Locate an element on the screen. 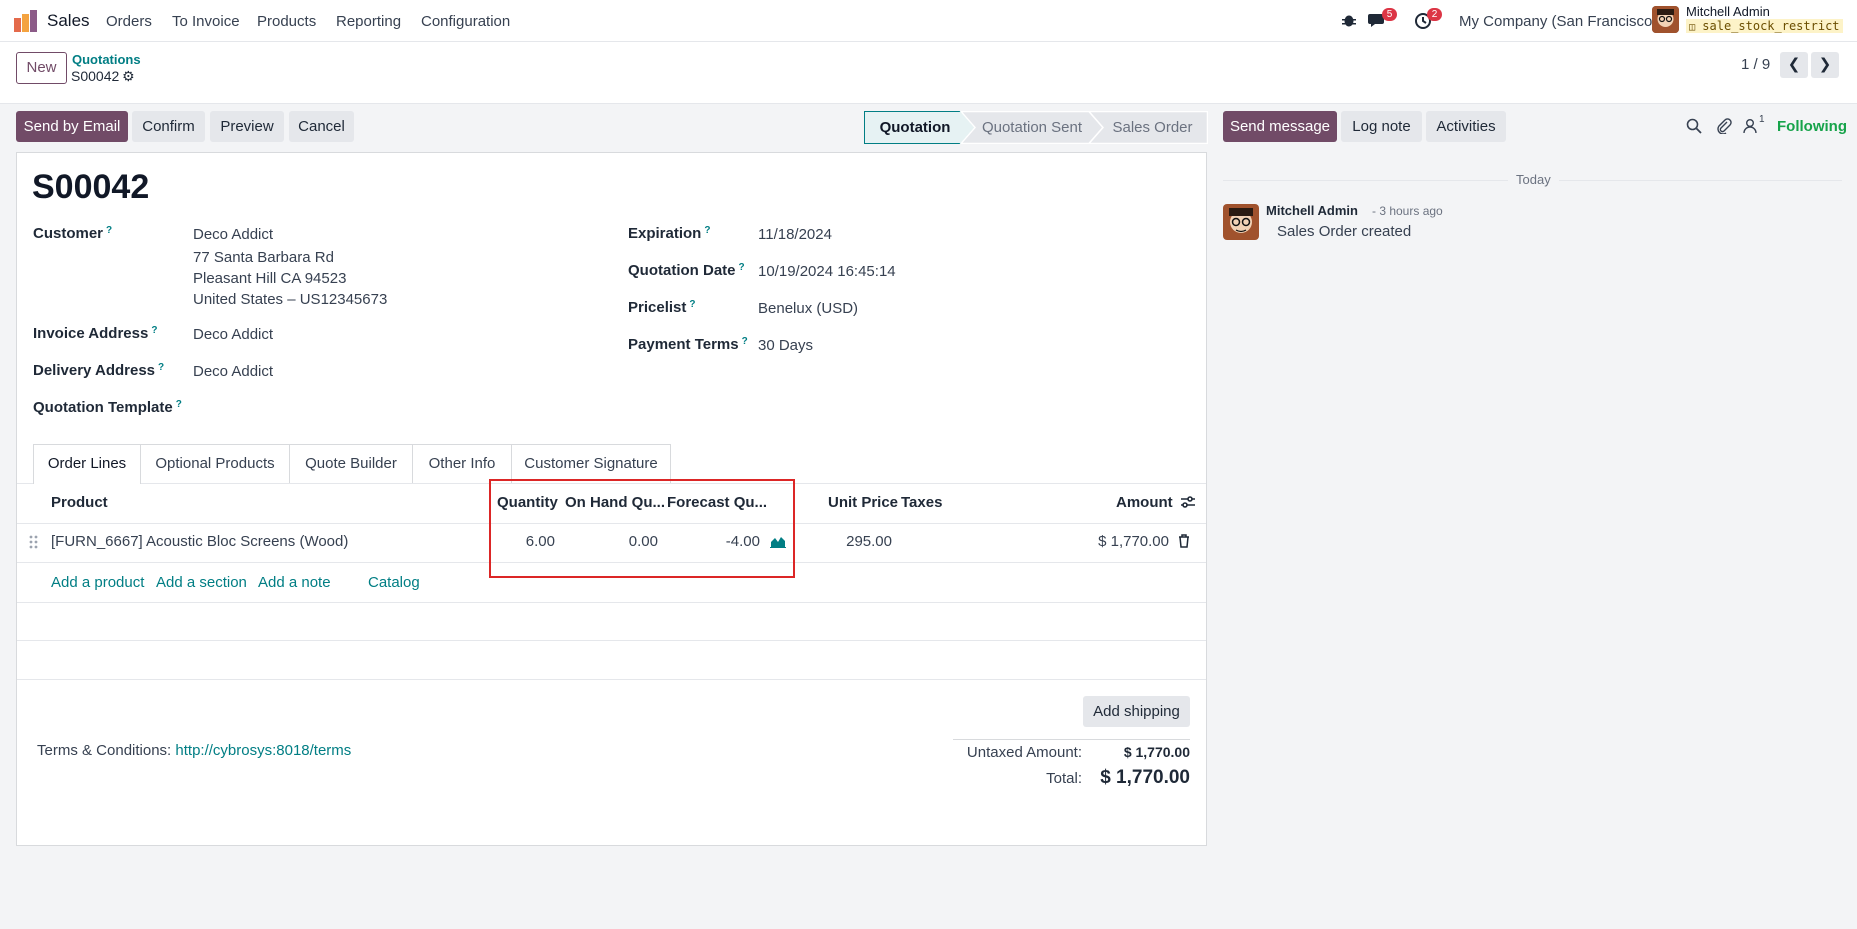  tab-optional-products: Optional Products is located at coordinates (215, 463).